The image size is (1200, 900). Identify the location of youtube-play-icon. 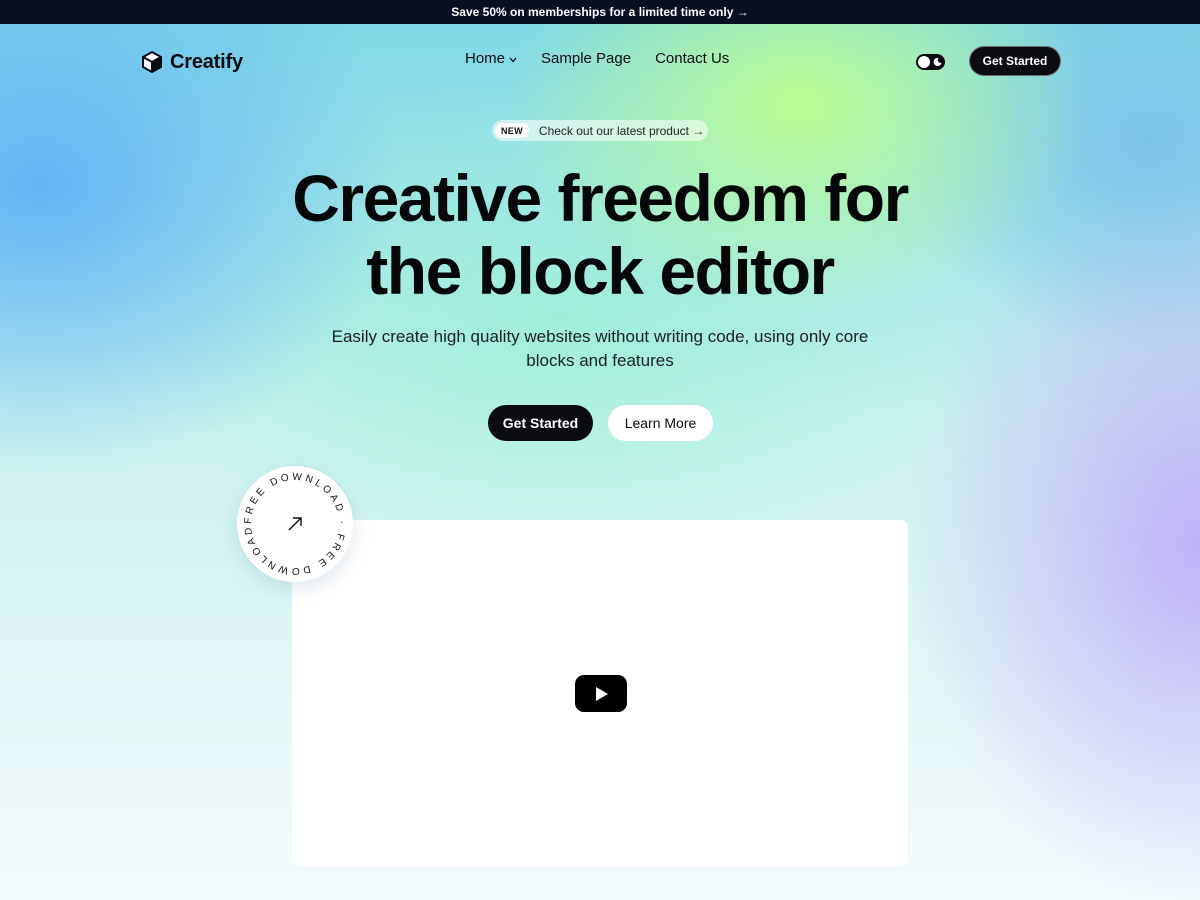
(601, 693).